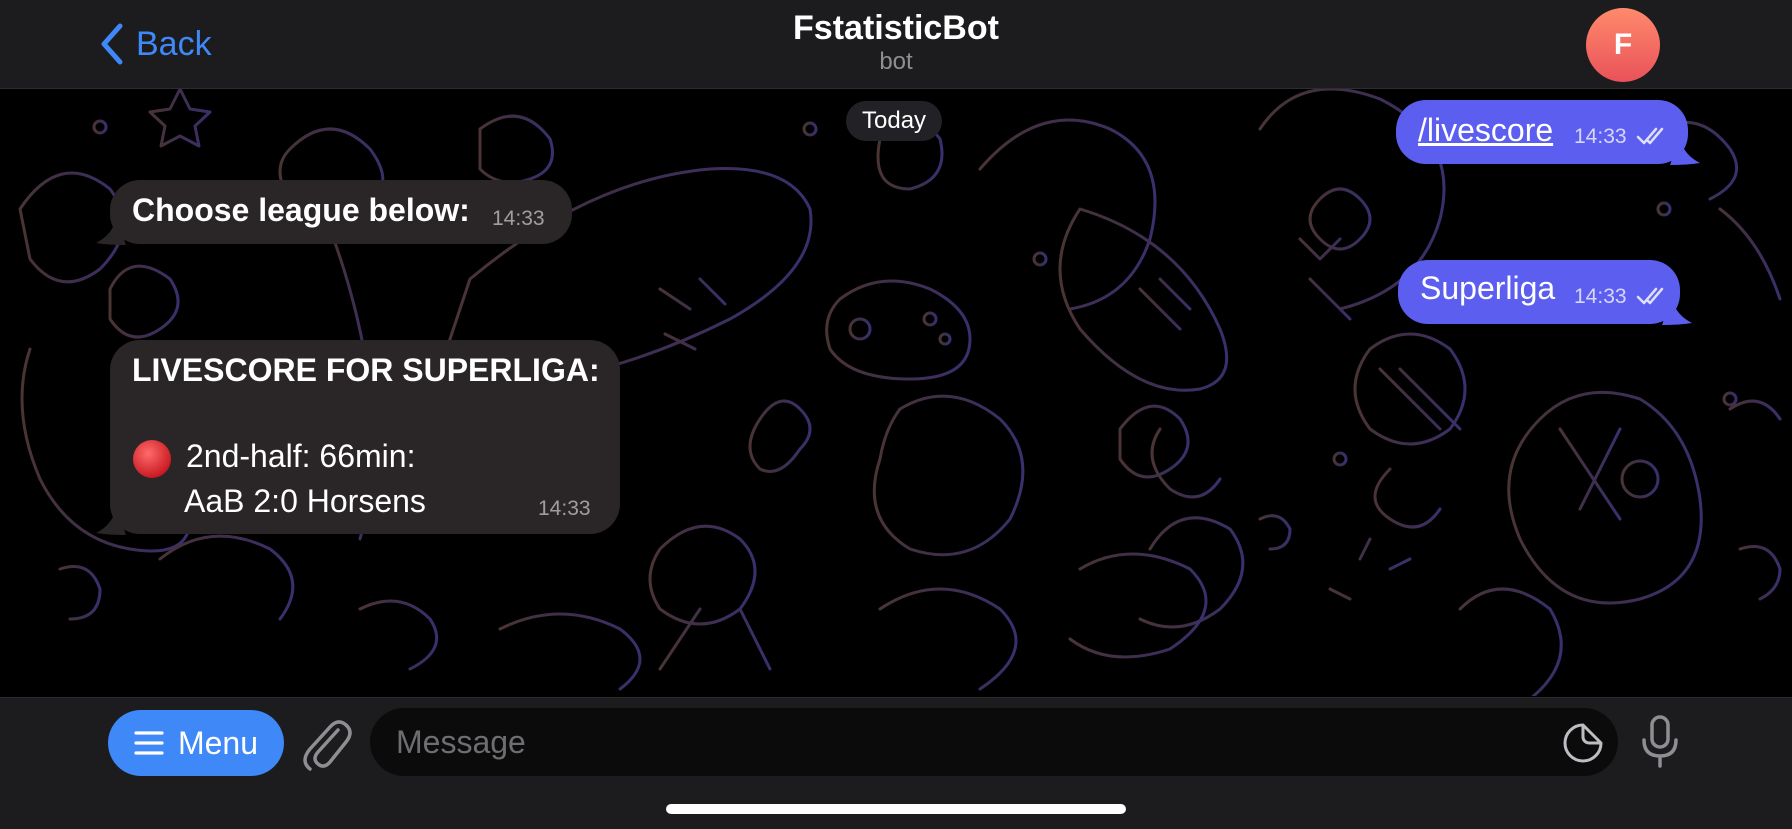 The height and width of the screenshot is (829, 1792). I want to click on chat-header: Back FstatisticBot bot F, so click(896, 44).